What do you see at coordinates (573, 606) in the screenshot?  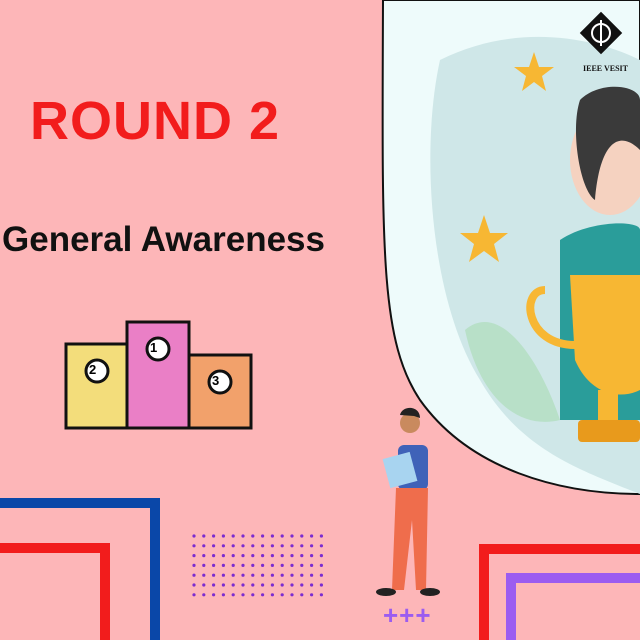 I see `purple-frame` at bounding box center [573, 606].